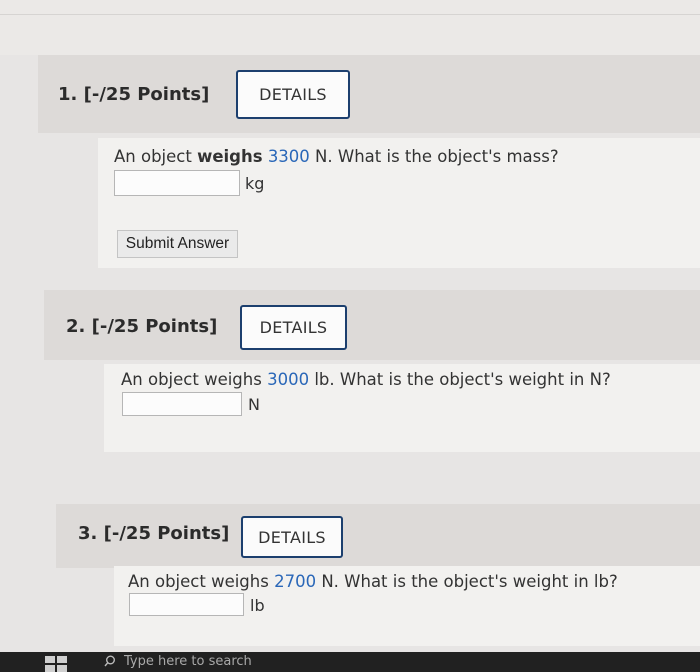 The height and width of the screenshot is (672, 700). What do you see at coordinates (434, 156) in the screenshot?
I see `question-text-part: N. What is the object's mass?` at bounding box center [434, 156].